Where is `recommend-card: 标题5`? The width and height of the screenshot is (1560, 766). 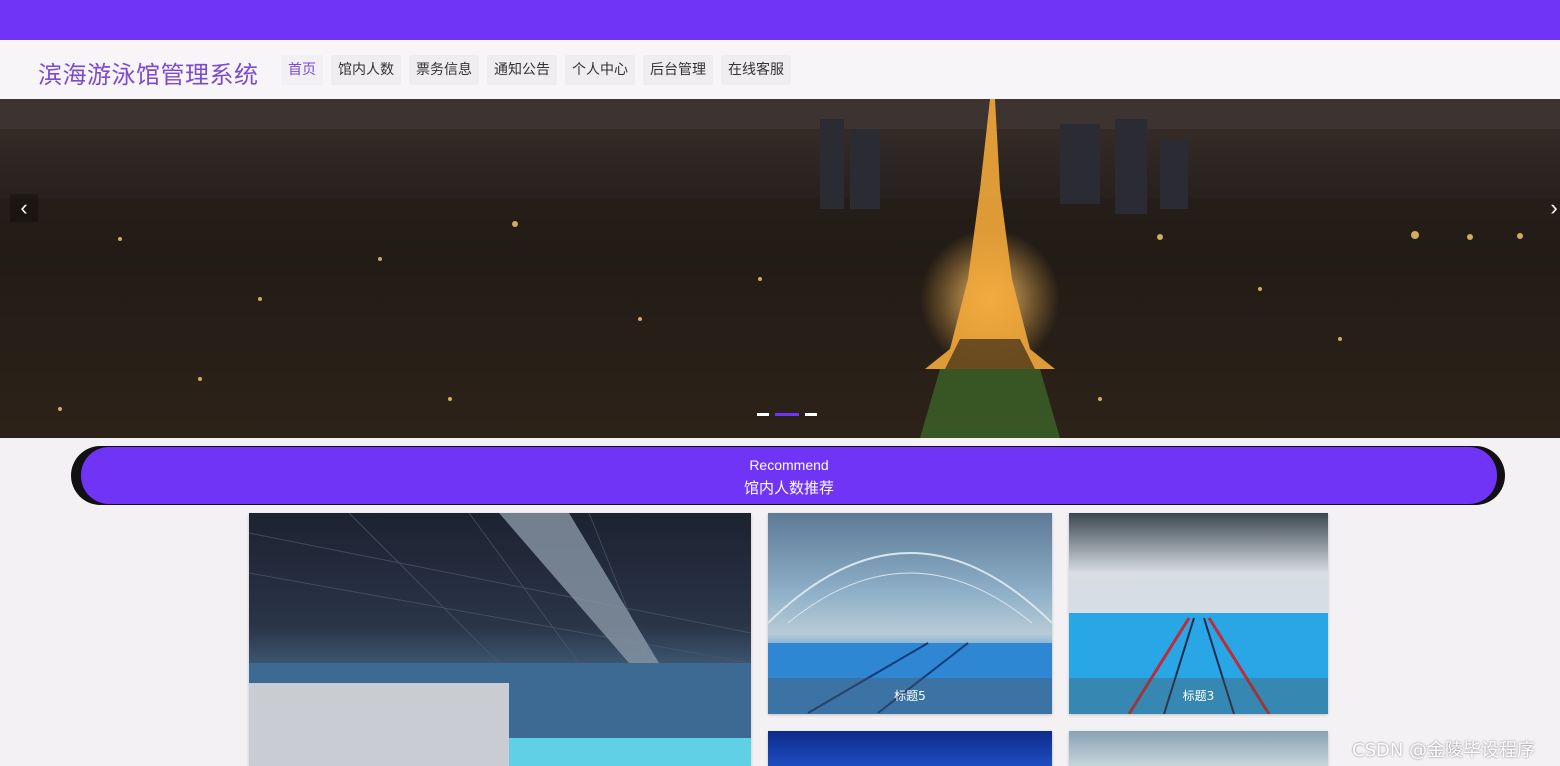
recommend-card: 标题5 is located at coordinates (910, 613).